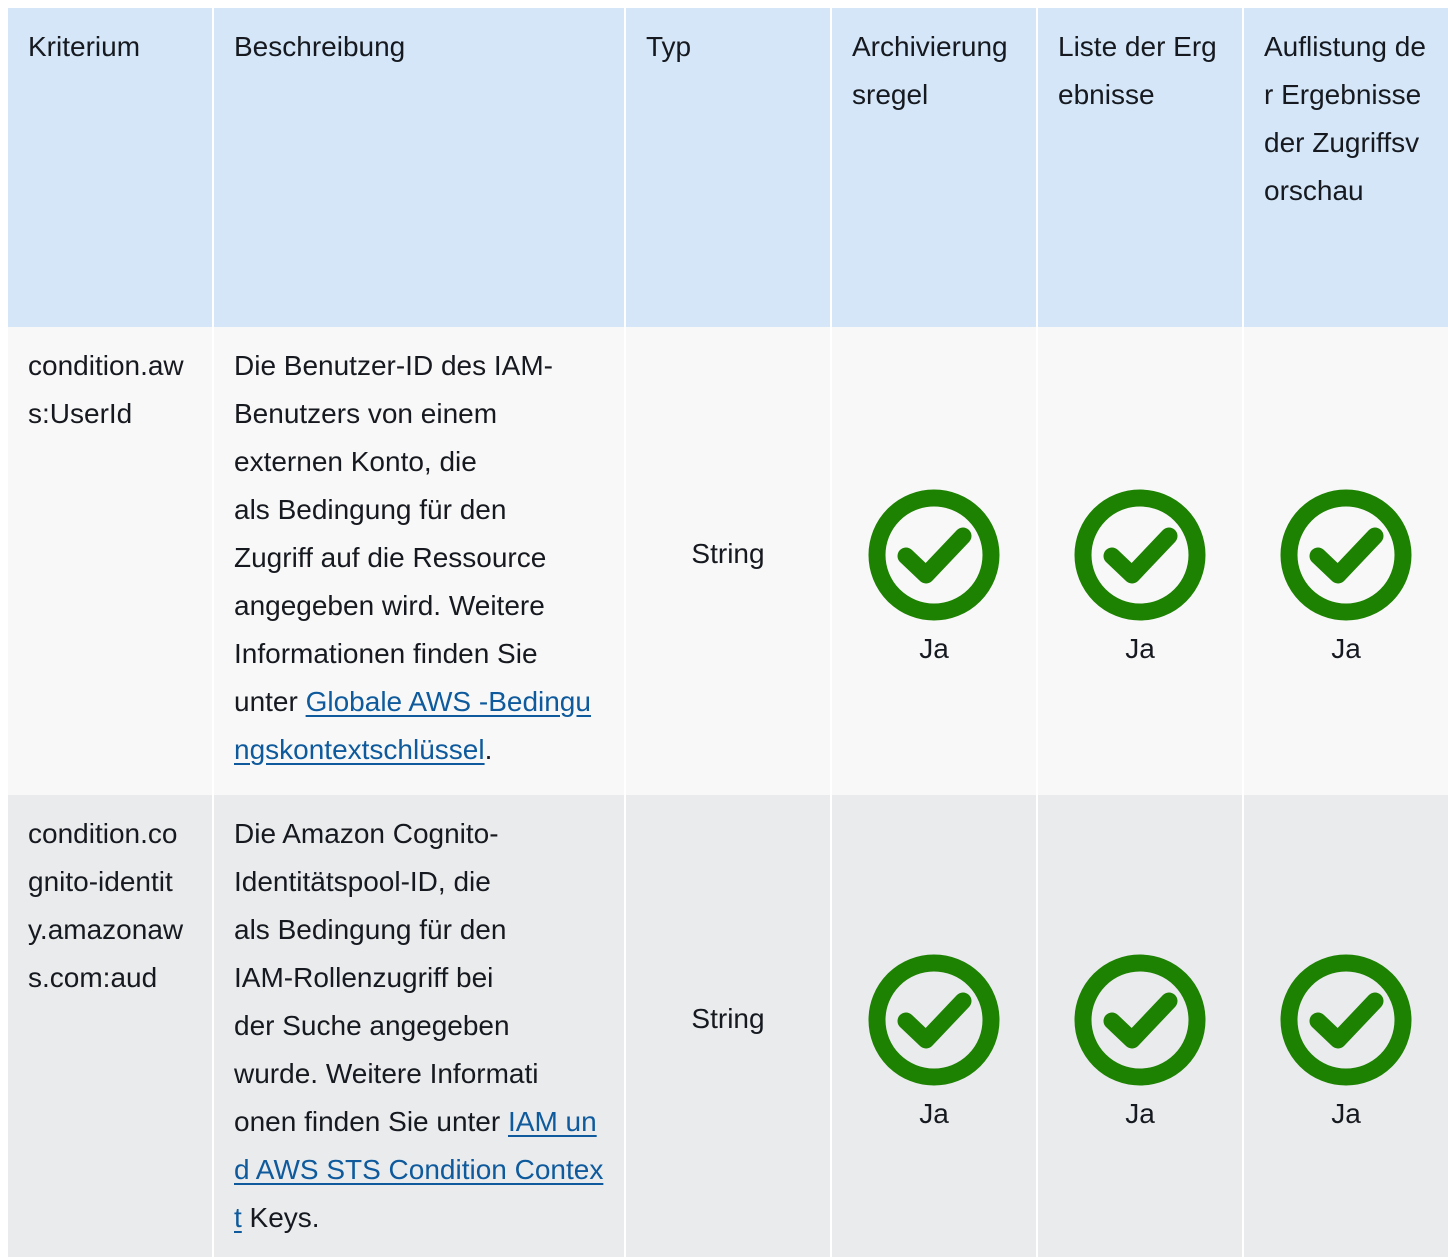 The image size is (1448, 1257). I want to click on description-prefix: unter, so click(270, 701).